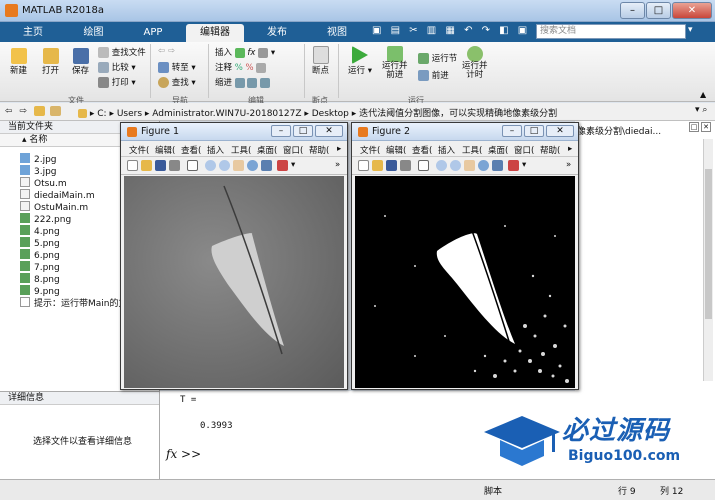 The height and width of the screenshot is (500, 715). I want to click on breadcrumb-segment: Administrator.WIN7U-20180127Z, so click(226, 114).